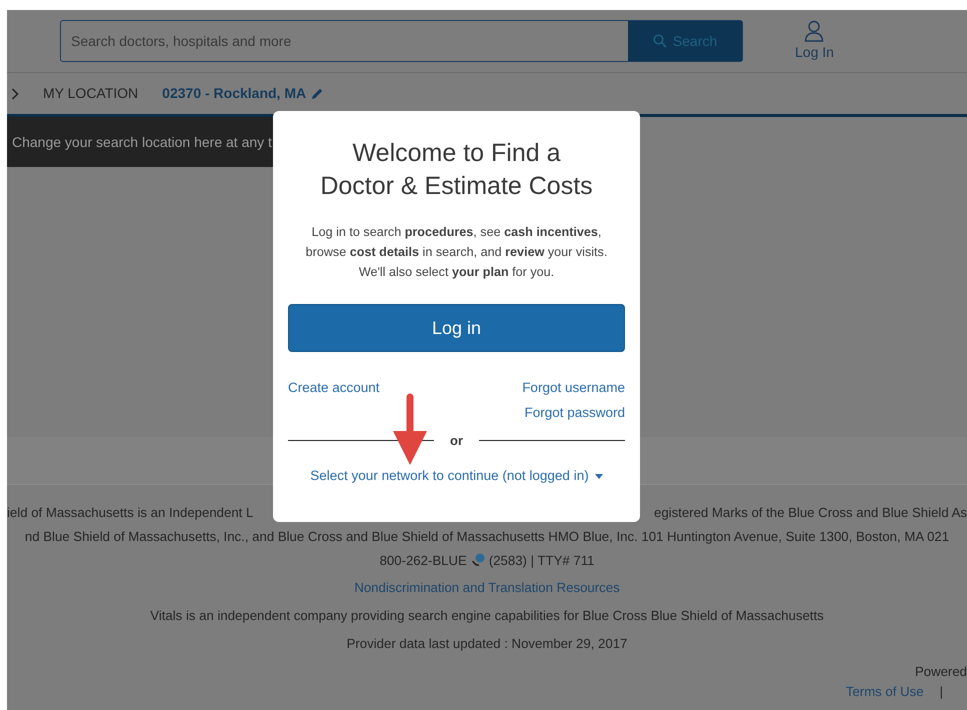 Image resolution: width=967 pixels, height=710 pixels. I want to click on forgot-password-link: Forgot password, so click(574, 412).